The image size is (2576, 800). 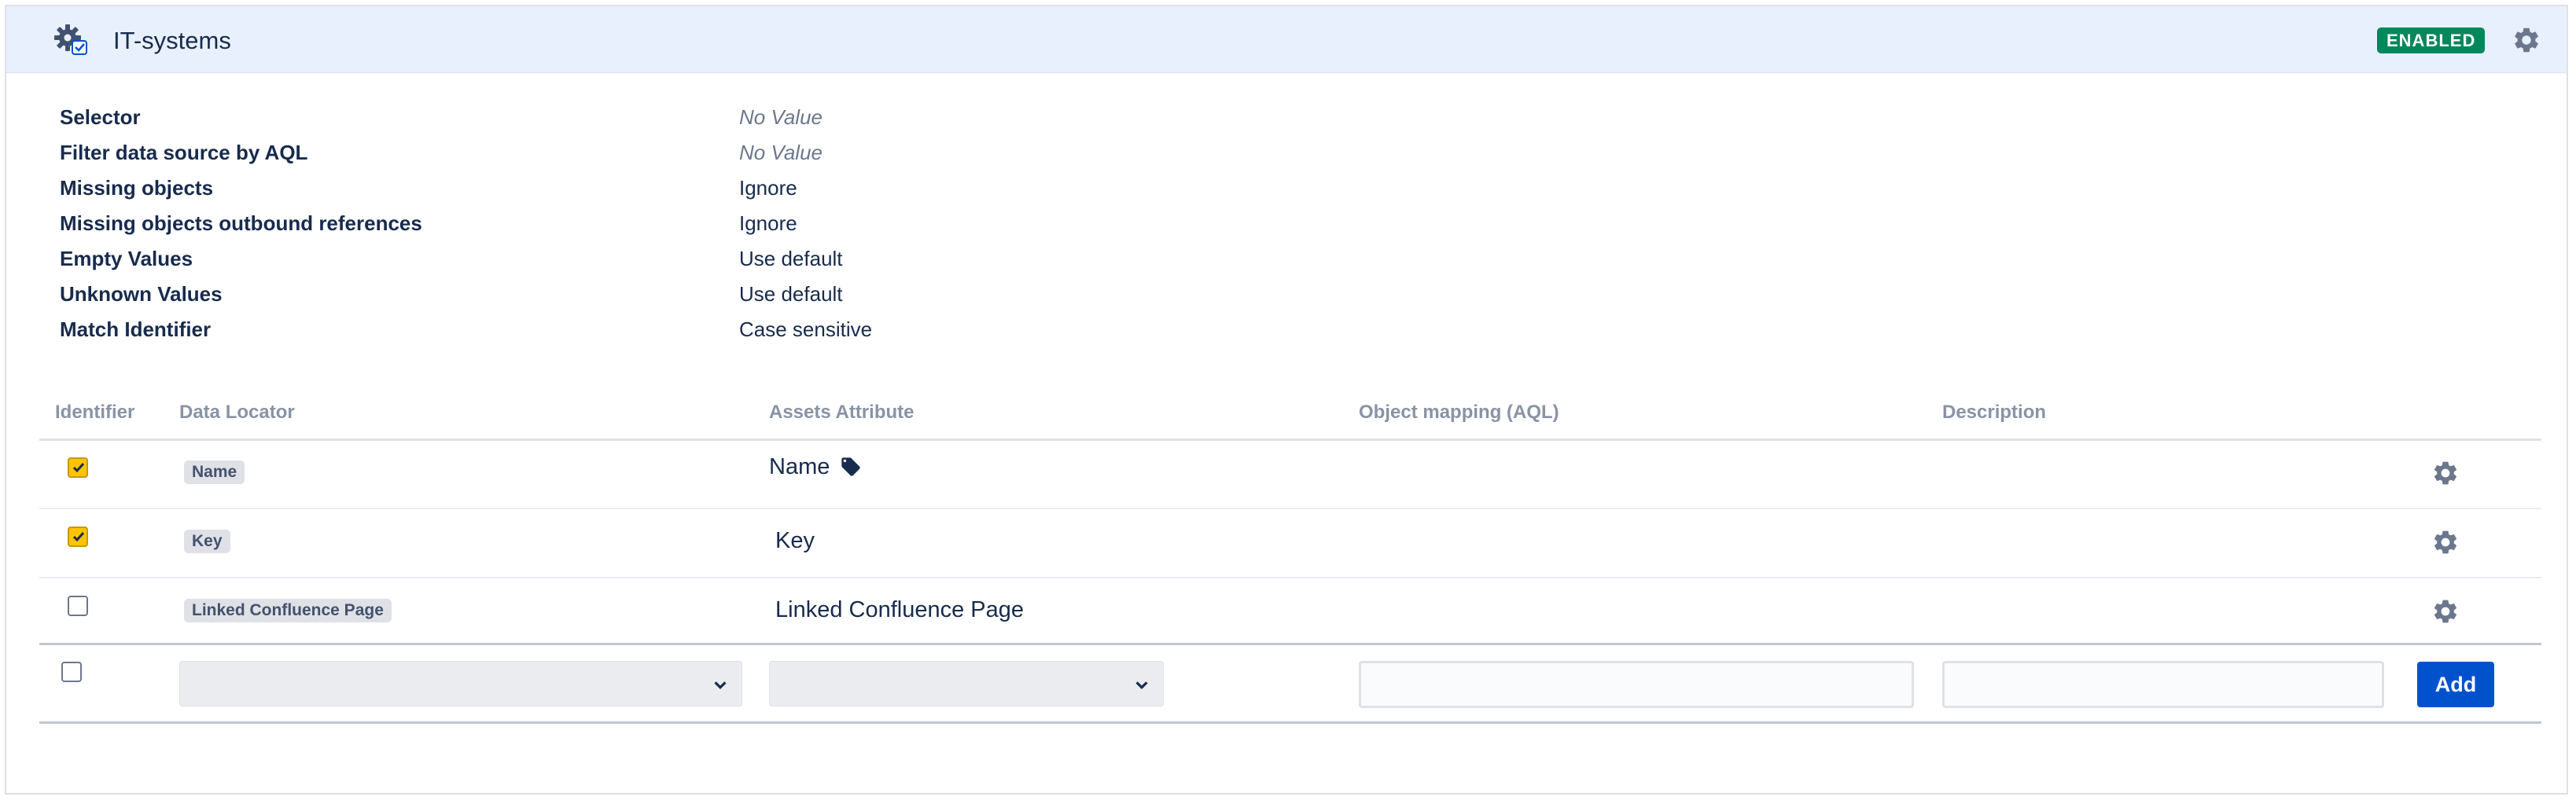 What do you see at coordinates (1286, 39) in the screenshot?
I see `panel-header: IT-systems ENABLED` at bounding box center [1286, 39].